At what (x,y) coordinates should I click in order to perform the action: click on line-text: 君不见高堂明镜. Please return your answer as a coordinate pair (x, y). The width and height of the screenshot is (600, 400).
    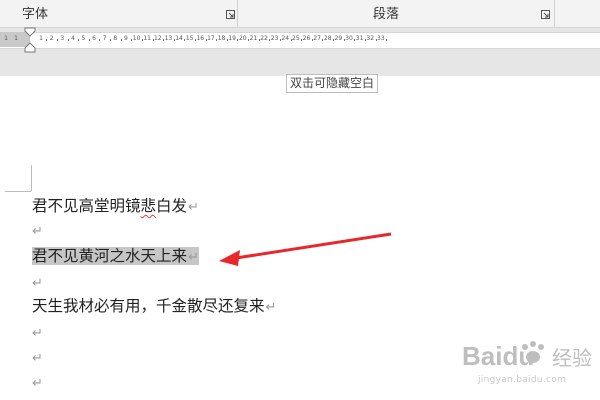
    Looking at the image, I should click on (86, 206).